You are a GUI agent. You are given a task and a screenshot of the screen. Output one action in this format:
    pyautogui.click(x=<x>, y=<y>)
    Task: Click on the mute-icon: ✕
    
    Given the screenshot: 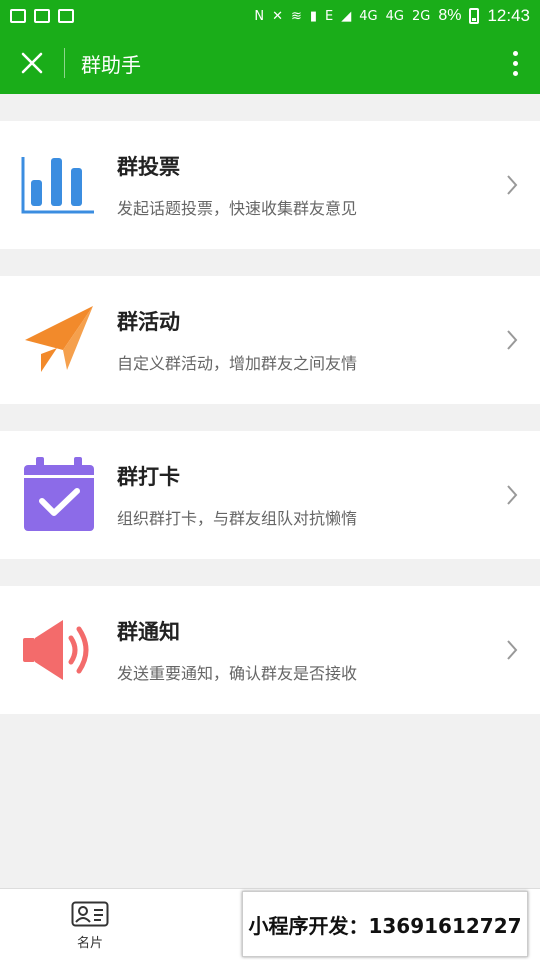 What is the action you would take?
    pyautogui.click(x=277, y=16)
    